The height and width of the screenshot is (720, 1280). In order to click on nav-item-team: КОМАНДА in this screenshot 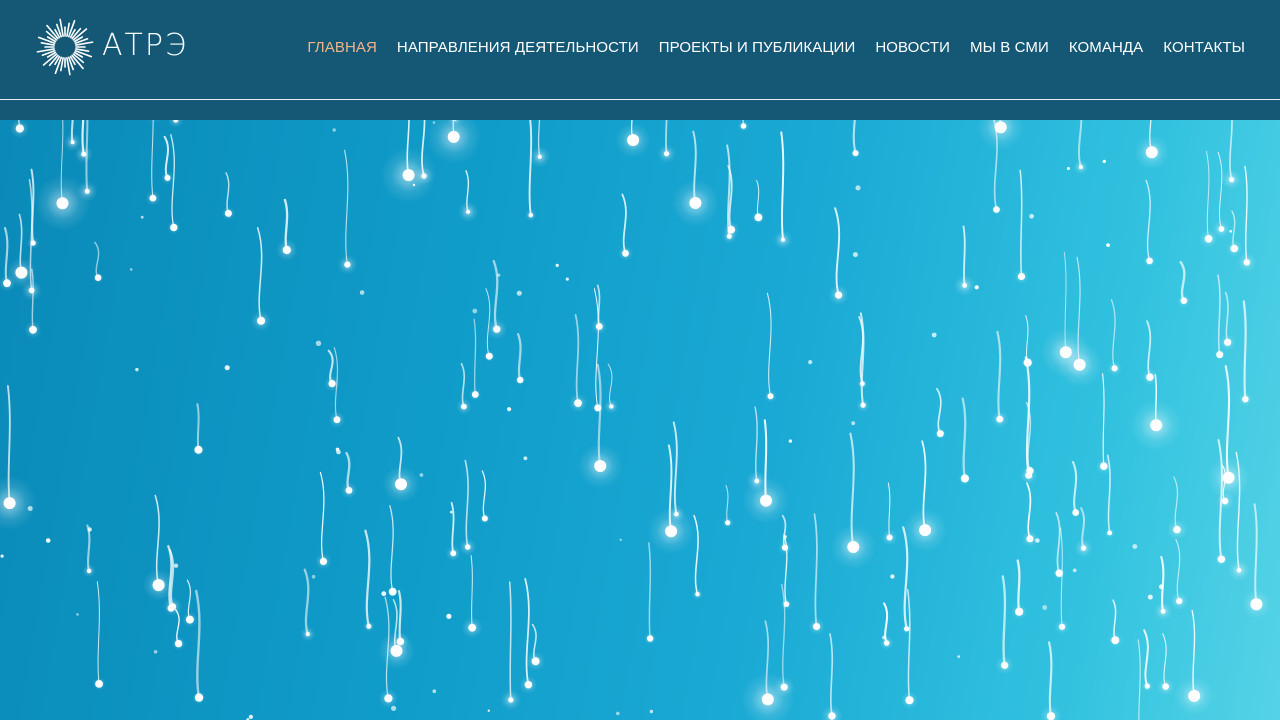, I will do `click(1106, 48)`.